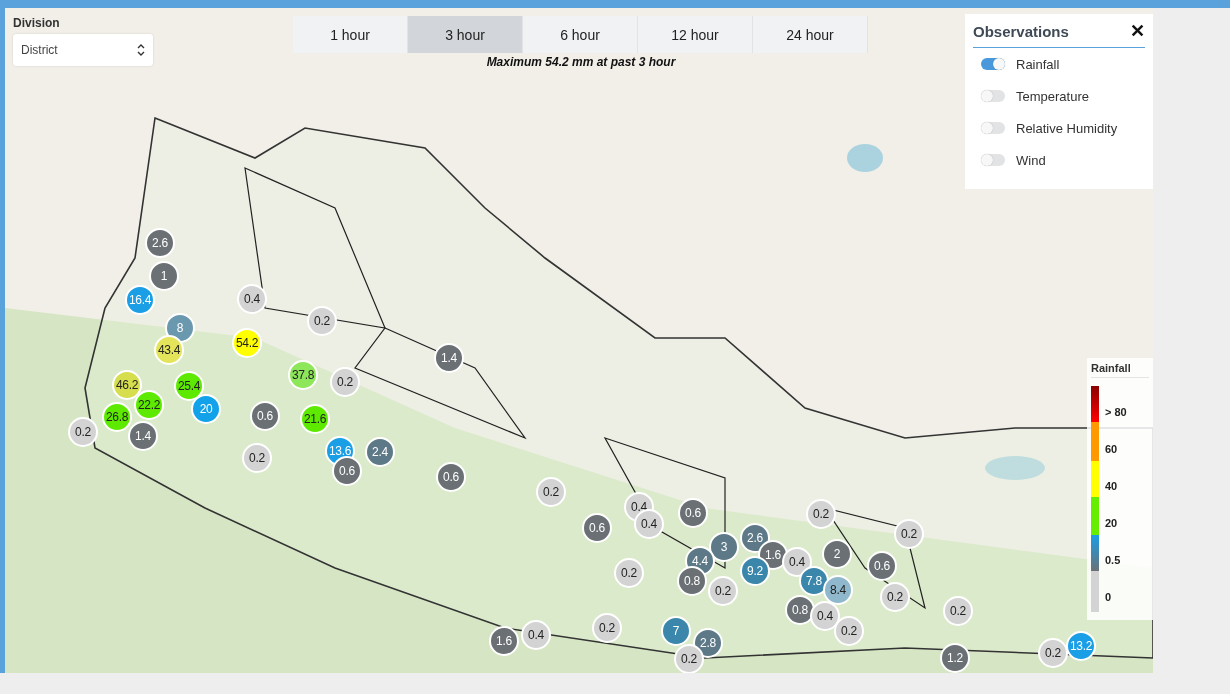 This screenshot has width=1230, height=694. Describe the element at coordinates (1031, 160) in the screenshot. I see `observation-label: Wind` at that location.